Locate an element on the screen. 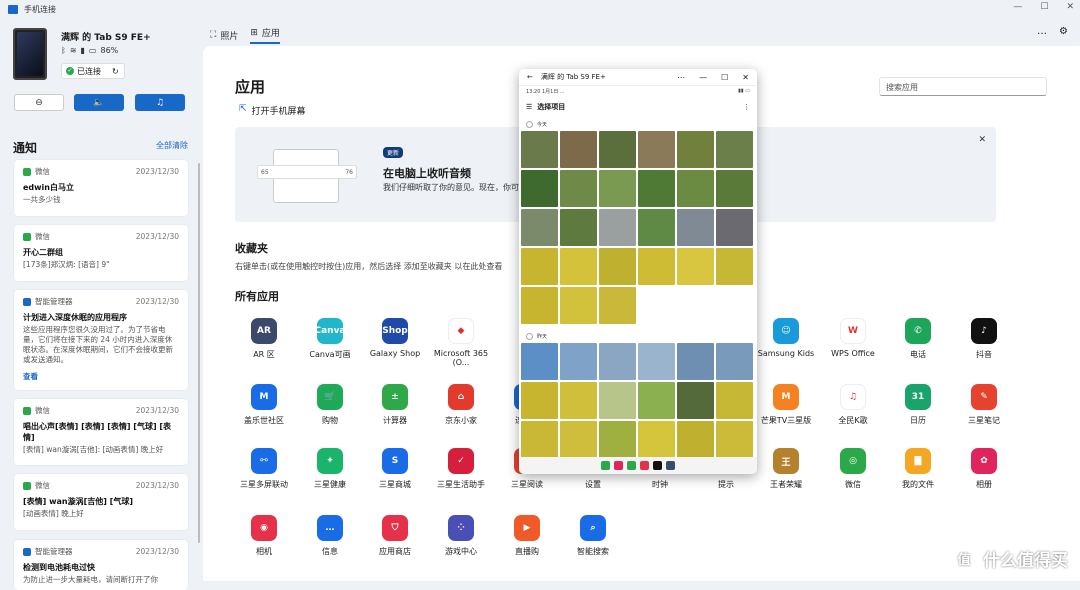 The height and width of the screenshot is (590, 1080). sidebar-scrollbar is located at coordinates (199, 353).